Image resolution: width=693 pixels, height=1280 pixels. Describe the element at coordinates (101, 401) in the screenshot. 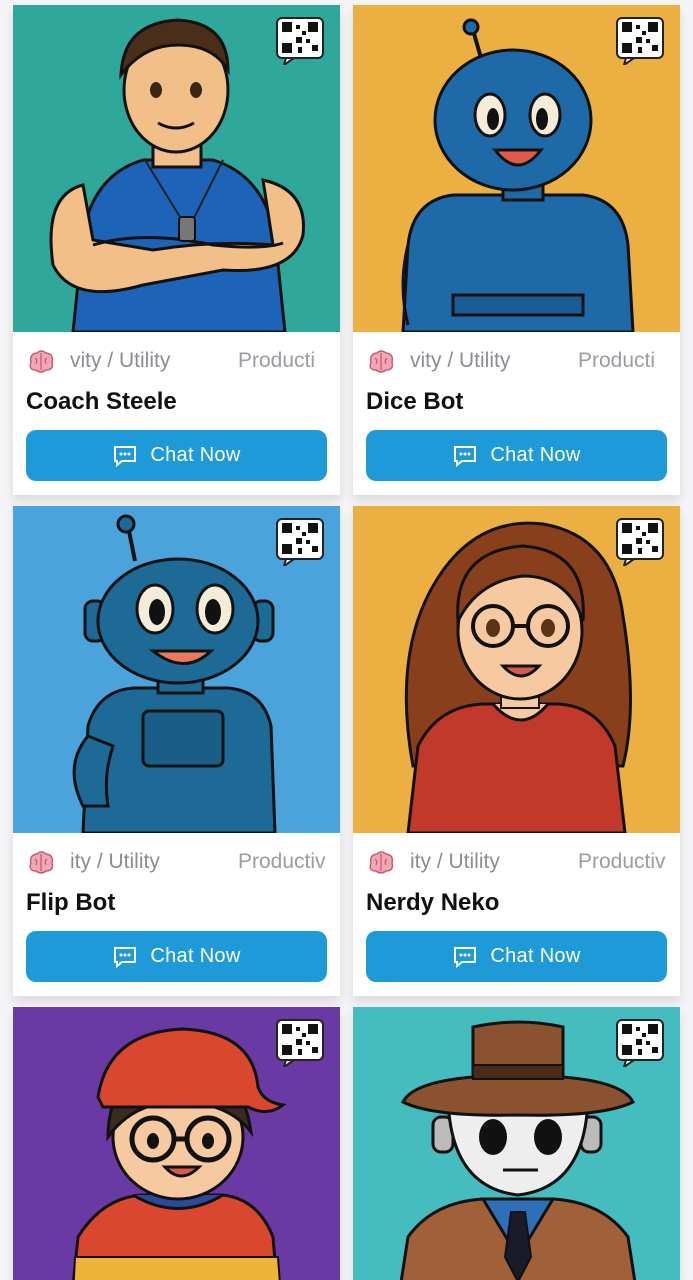

I see `character-name: Coach Steele` at that location.